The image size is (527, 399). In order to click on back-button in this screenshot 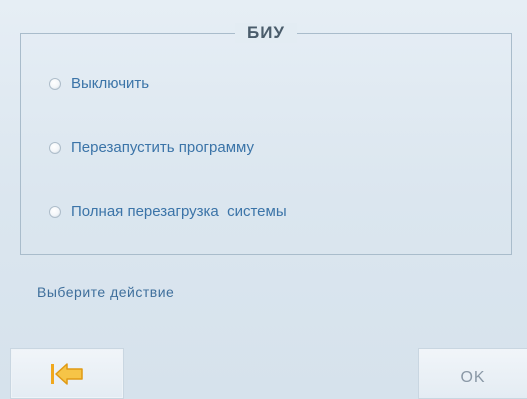, I will do `click(67, 373)`.